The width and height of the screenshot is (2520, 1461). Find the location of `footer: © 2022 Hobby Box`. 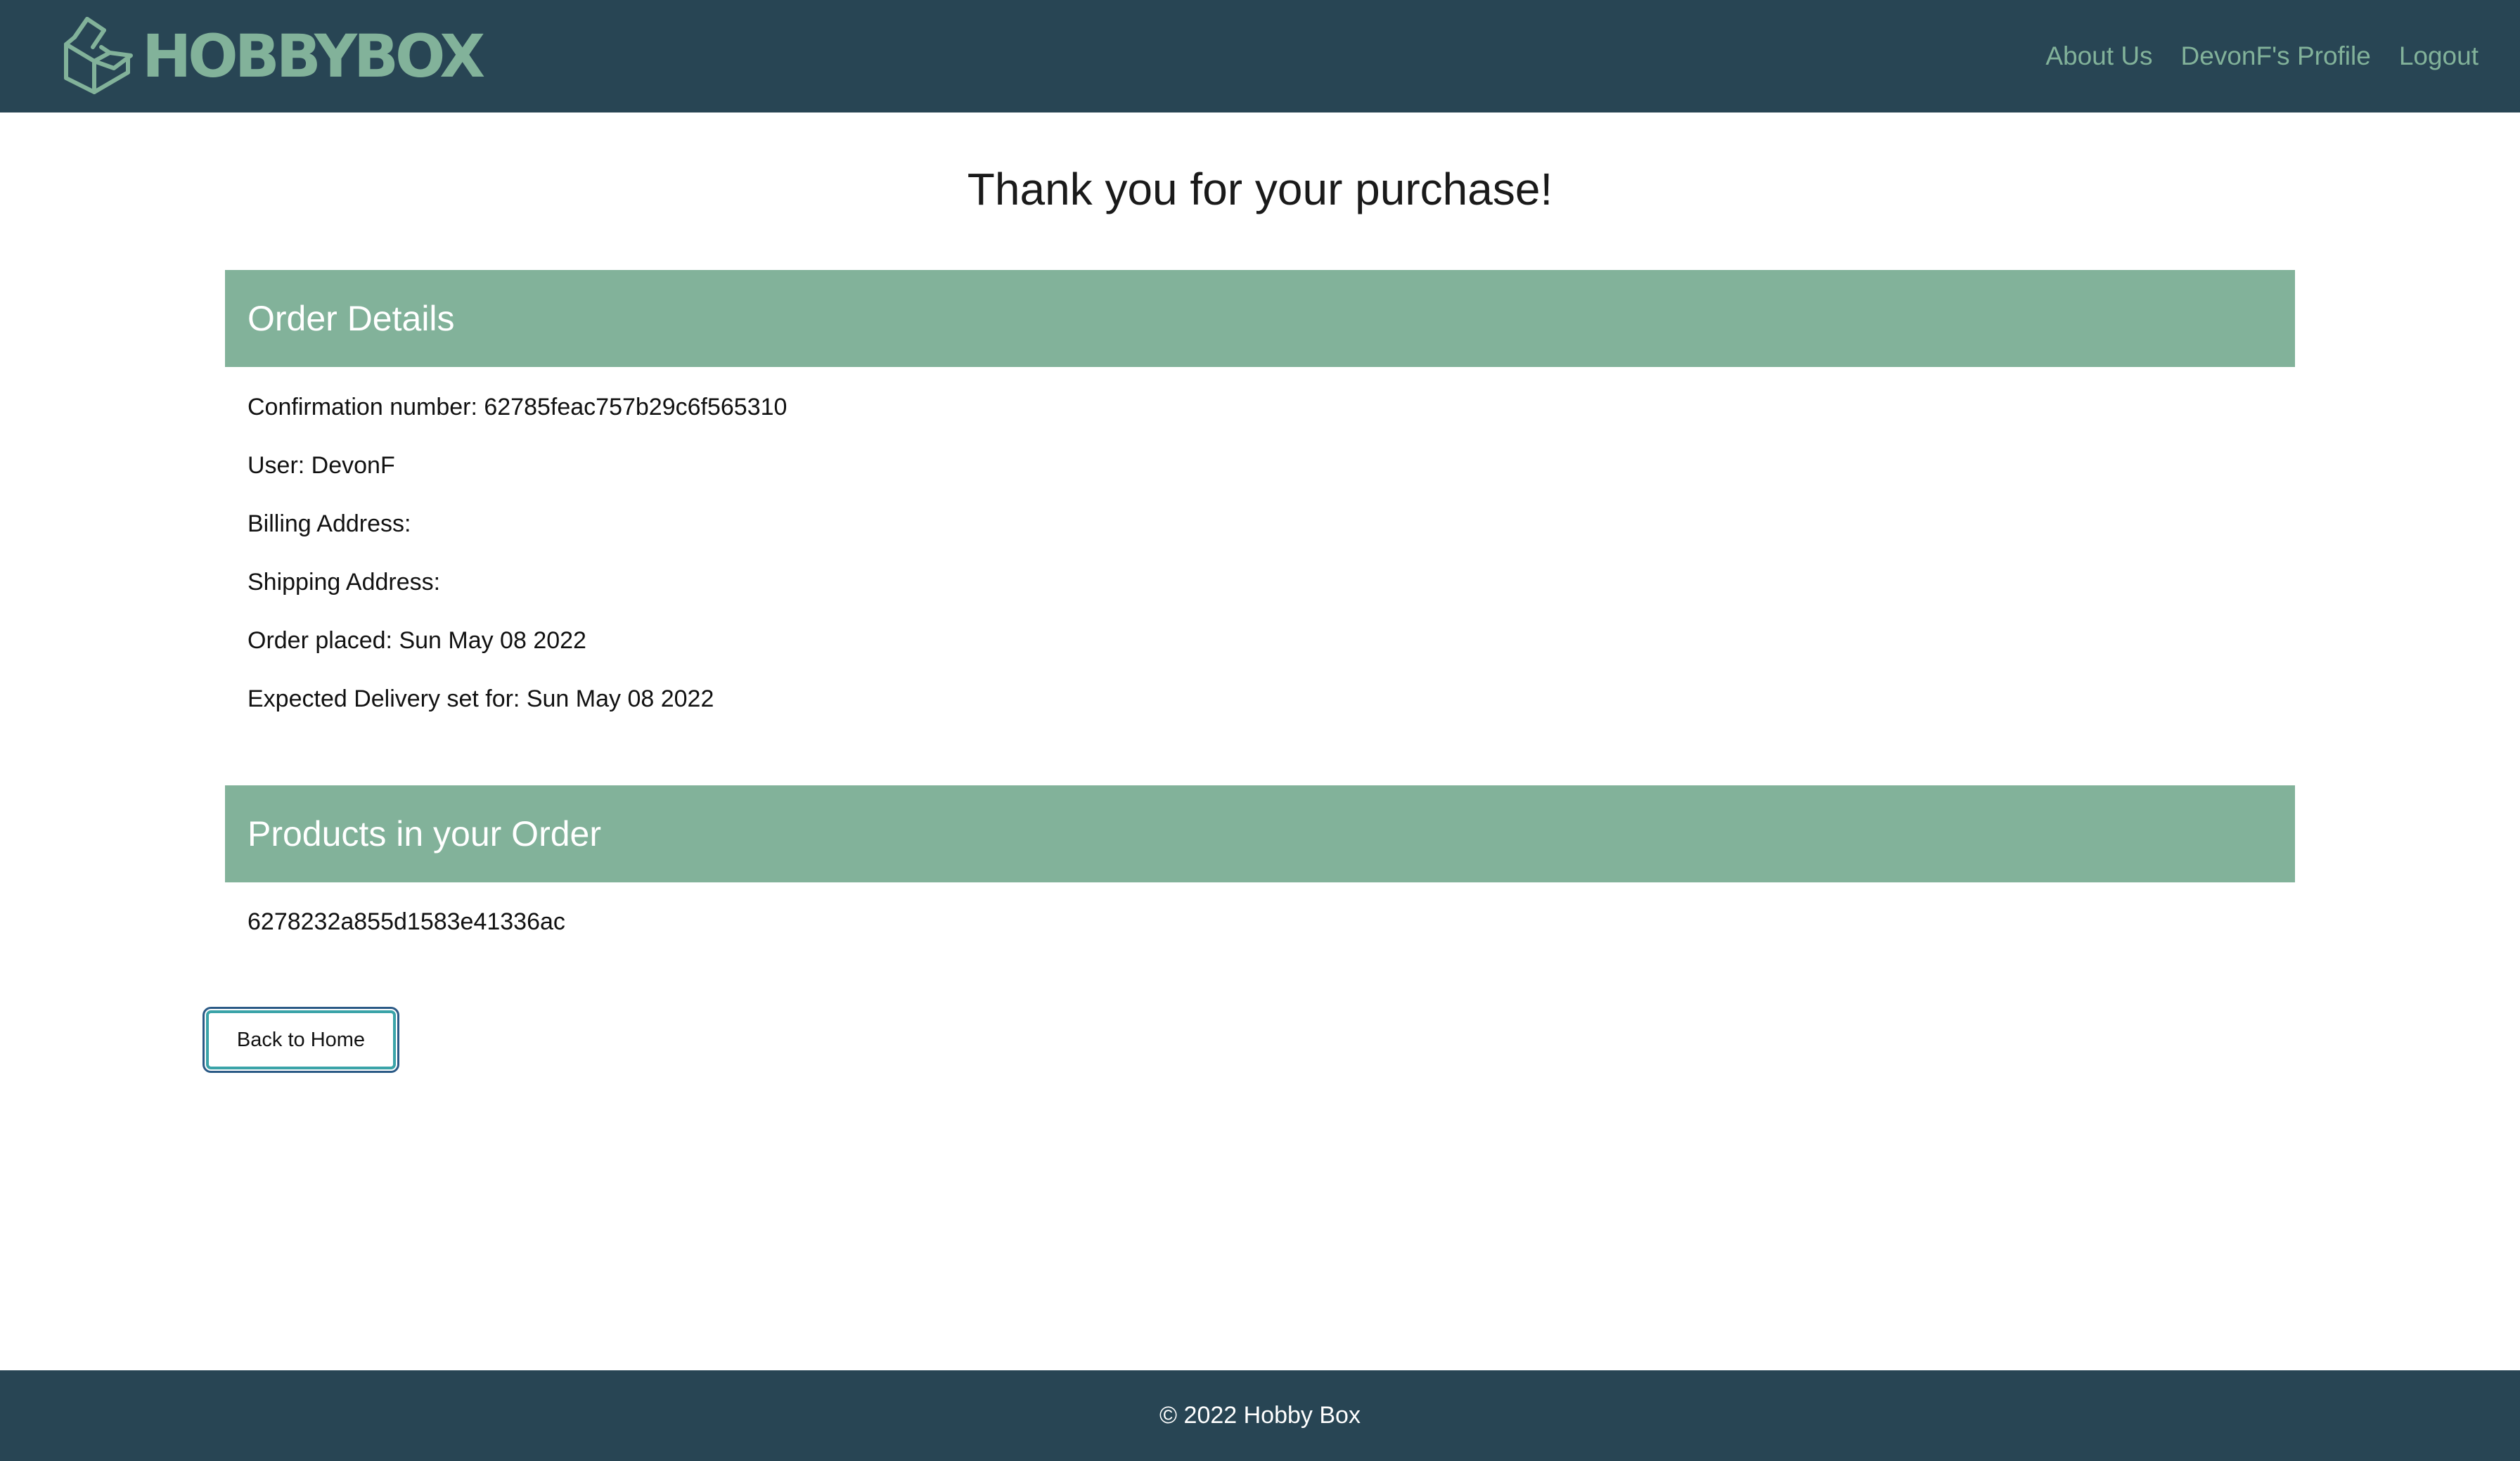

footer: © 2022 Hobby Box is located at coordinates (1260, 1415).